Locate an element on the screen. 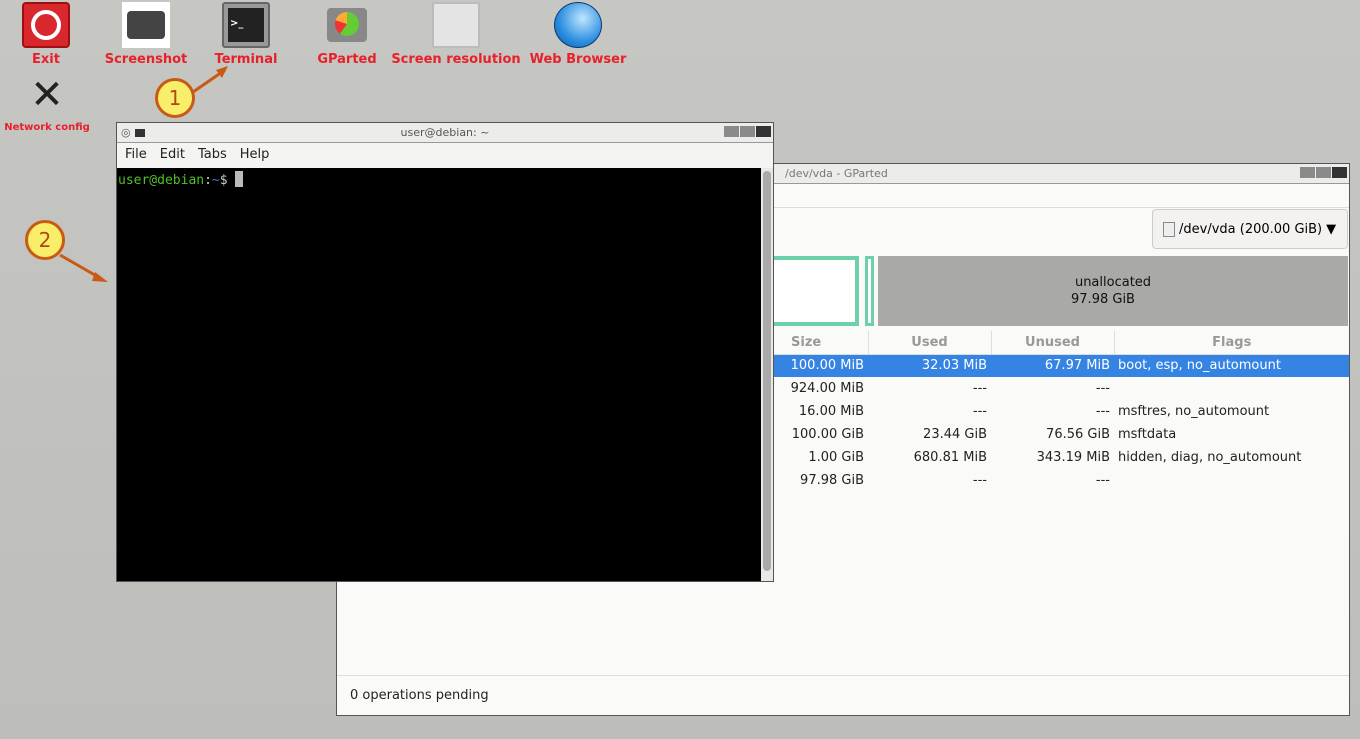  globe-icon is located at coordinates (578, 25).